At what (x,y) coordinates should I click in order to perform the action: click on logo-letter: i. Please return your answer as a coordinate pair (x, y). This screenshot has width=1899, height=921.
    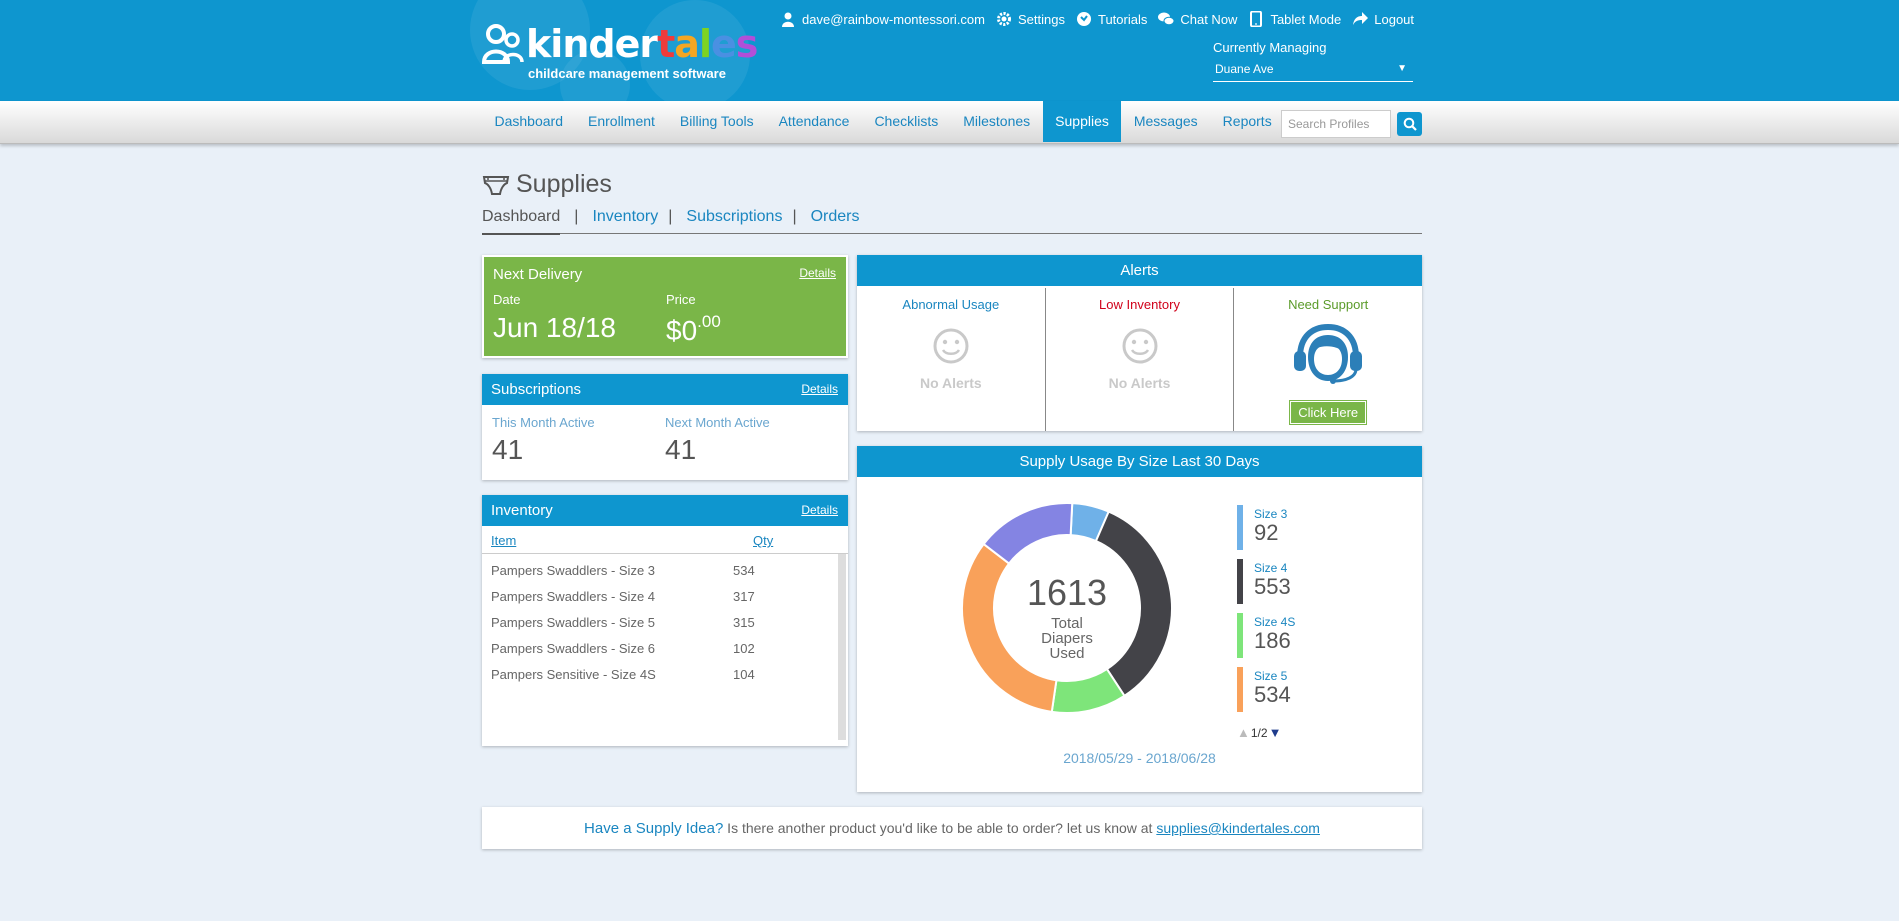
    Looking at the image, I should click on (556, 44).